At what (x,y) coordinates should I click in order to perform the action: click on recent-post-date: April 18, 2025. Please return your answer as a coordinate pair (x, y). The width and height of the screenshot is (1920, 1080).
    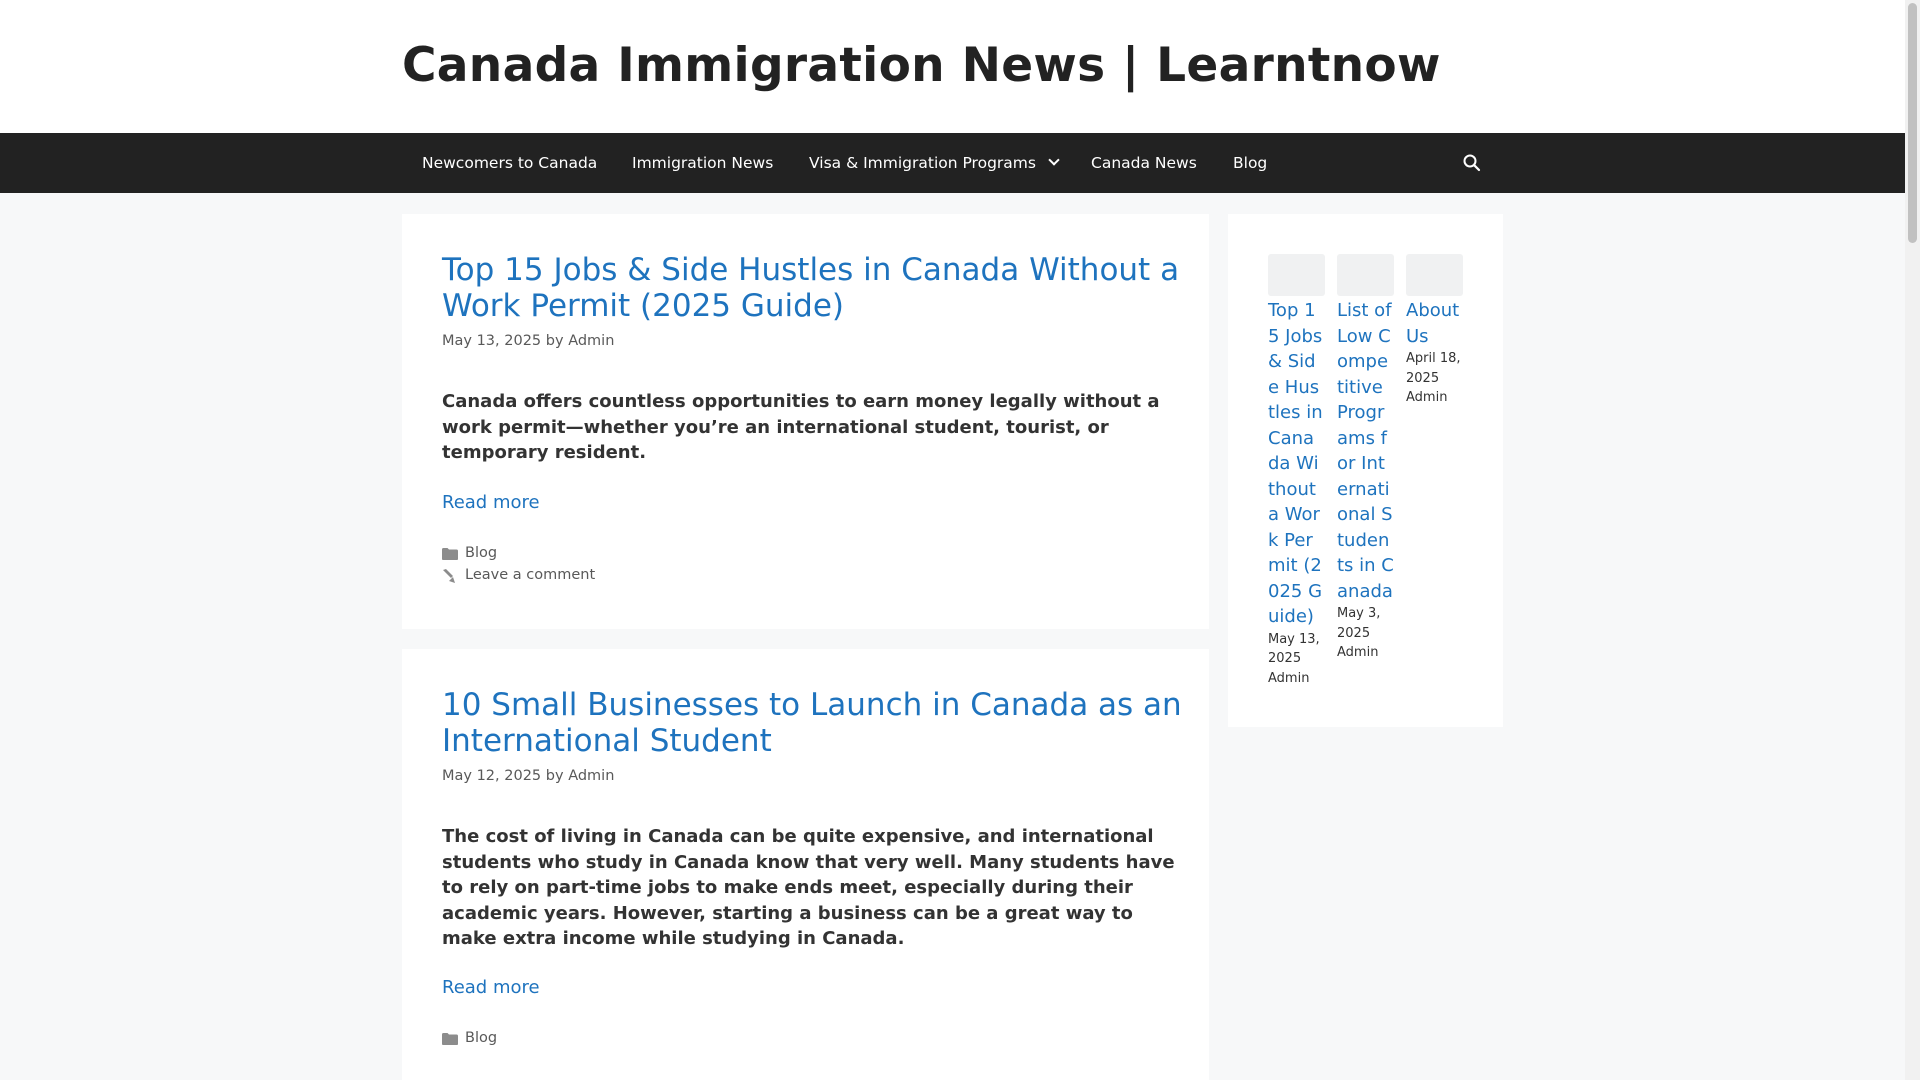
    Looking at the image, I should click on (1433, 368).